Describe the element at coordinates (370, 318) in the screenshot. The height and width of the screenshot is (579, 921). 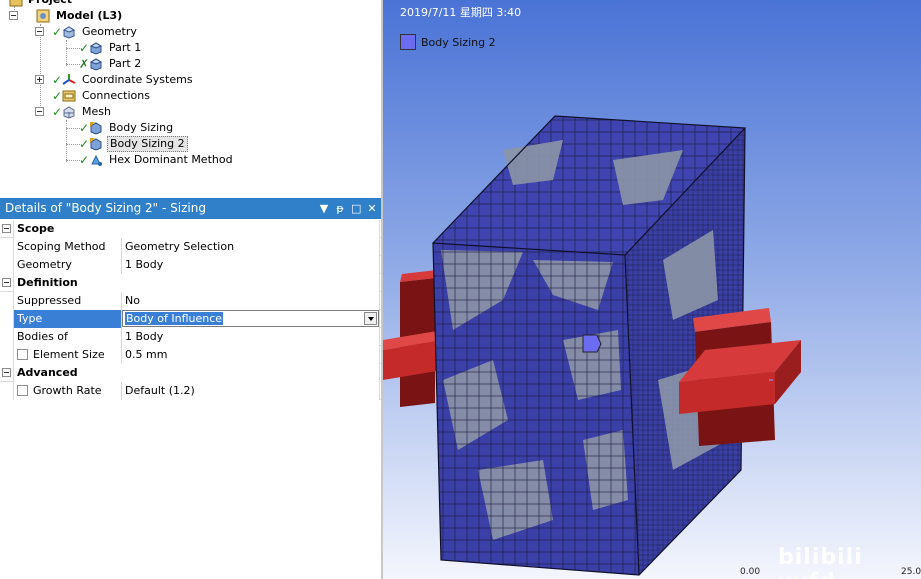
I see `chevron-down-icon` at that location.